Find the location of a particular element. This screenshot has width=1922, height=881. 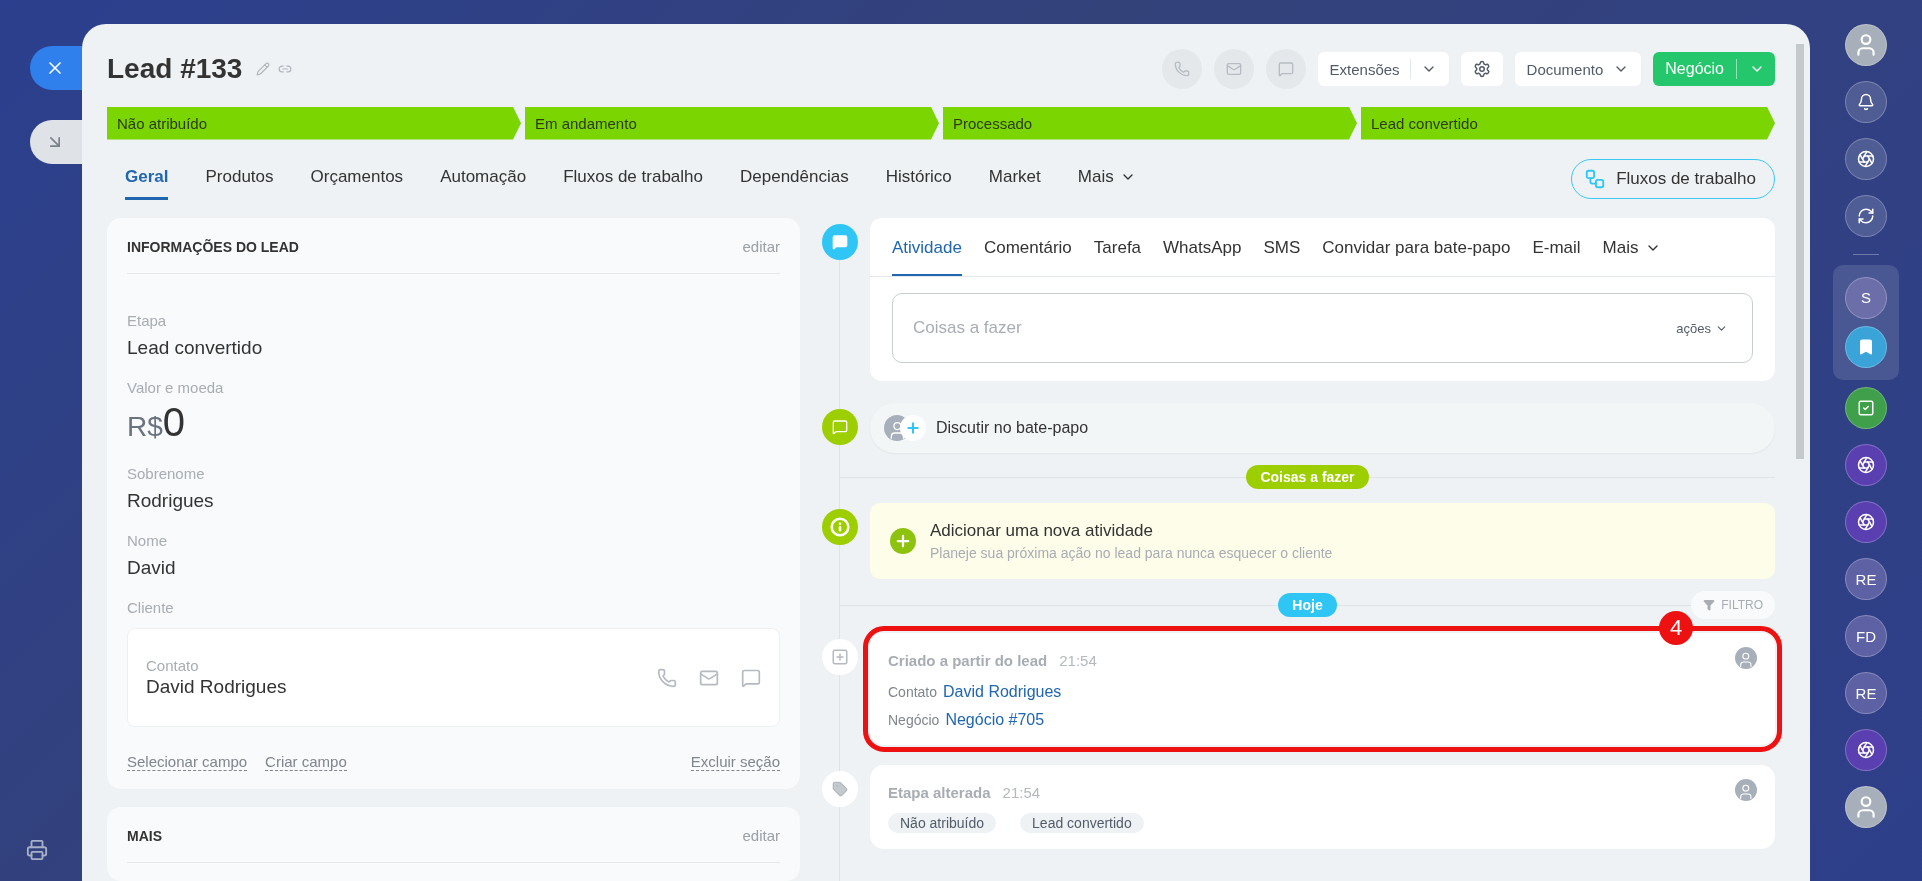

activity-tab: Tarefa is located at coordinates (1117, 247).